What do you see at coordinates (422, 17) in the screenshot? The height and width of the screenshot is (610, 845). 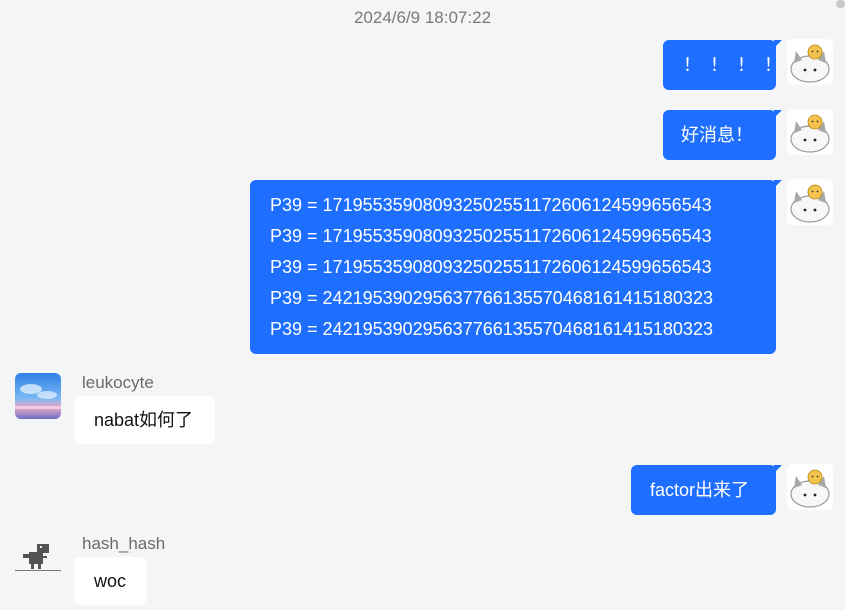 I see `message-timestamp: 2024/6/9 18:07:22` at bounding box center [422, 17].